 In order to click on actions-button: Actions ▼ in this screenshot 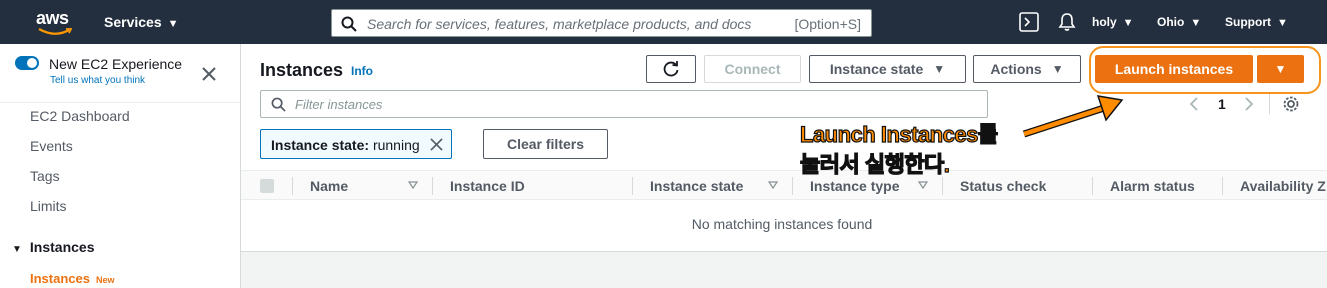, I will do `click(1027, 69)`.